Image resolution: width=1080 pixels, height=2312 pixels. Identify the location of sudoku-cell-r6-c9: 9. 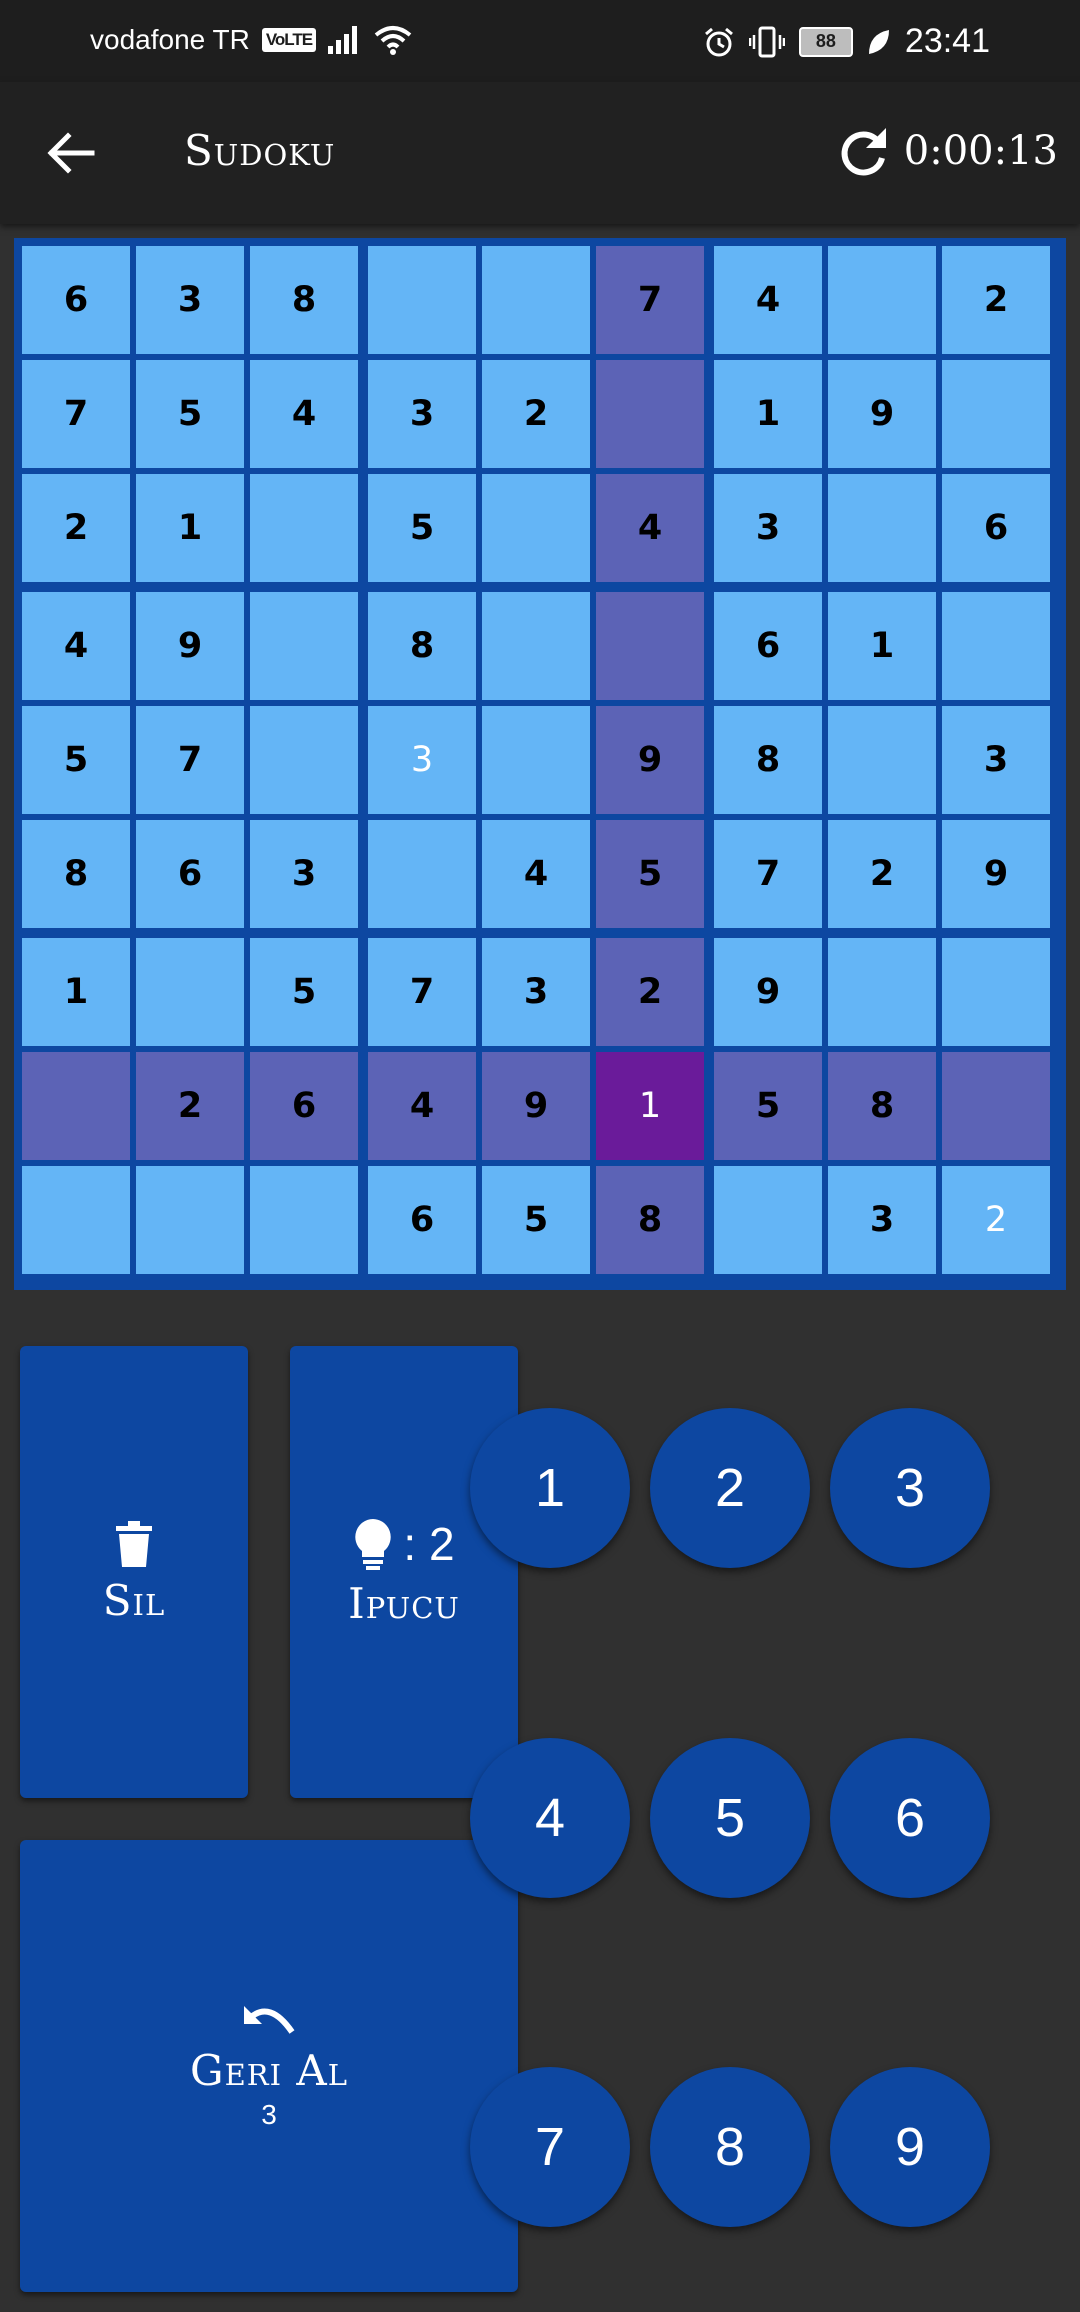
(996, 874).